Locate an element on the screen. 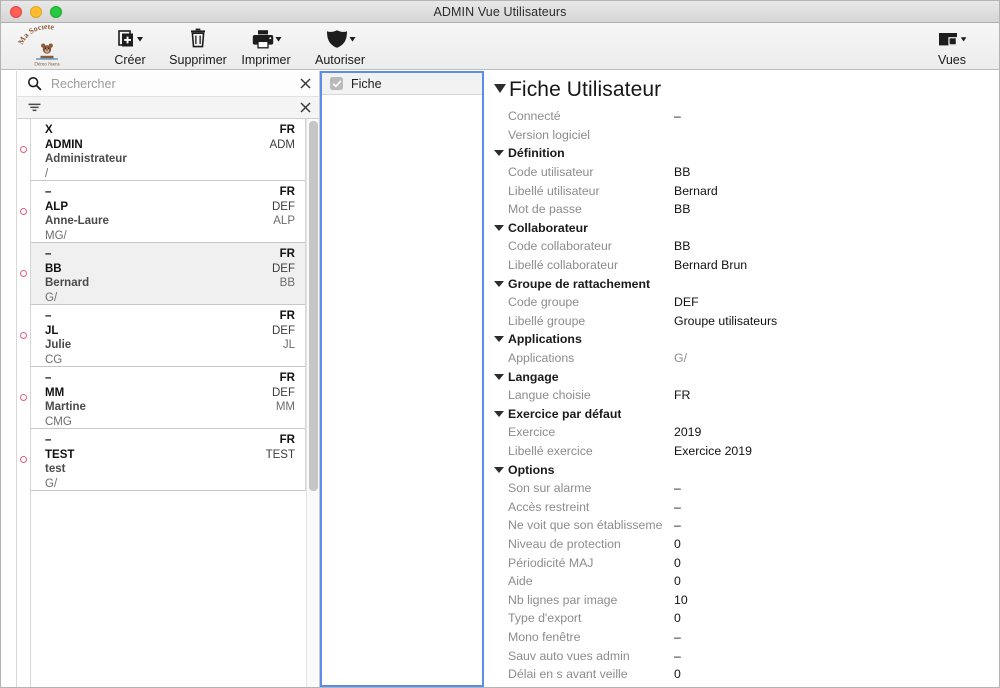 The image size is (1000, 688). detail-label: Options is located at coordinates (531, 469).